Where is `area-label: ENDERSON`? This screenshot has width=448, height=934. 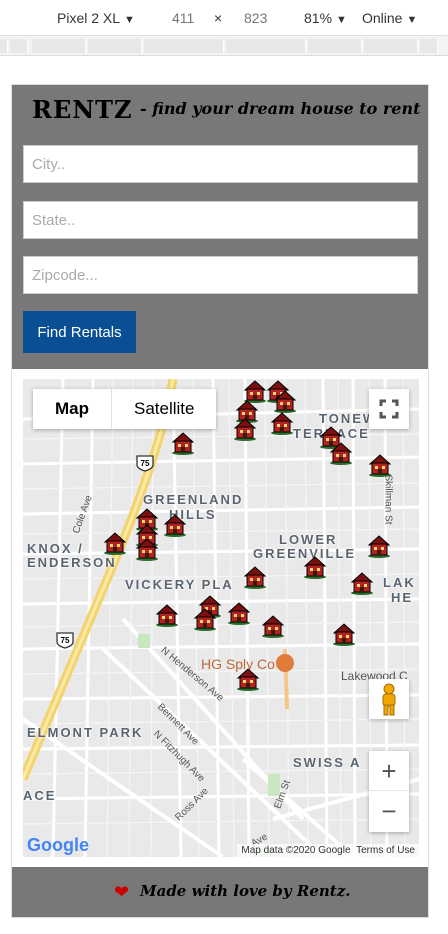
area-label: ENDERSON is located at coordinates (72, 562).